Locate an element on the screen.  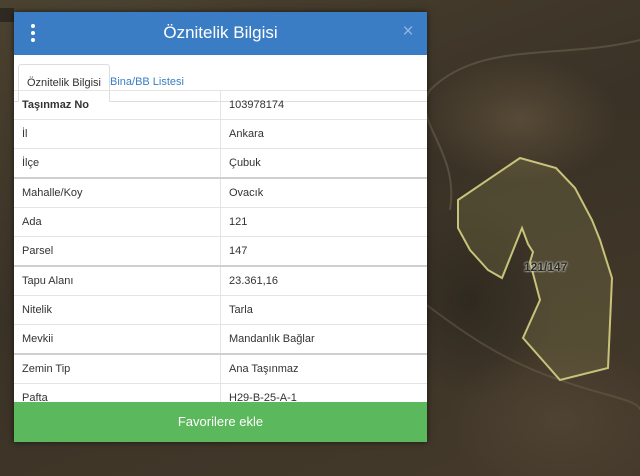
row-key: Tapu Alanı is located at coordinates (117, 280).